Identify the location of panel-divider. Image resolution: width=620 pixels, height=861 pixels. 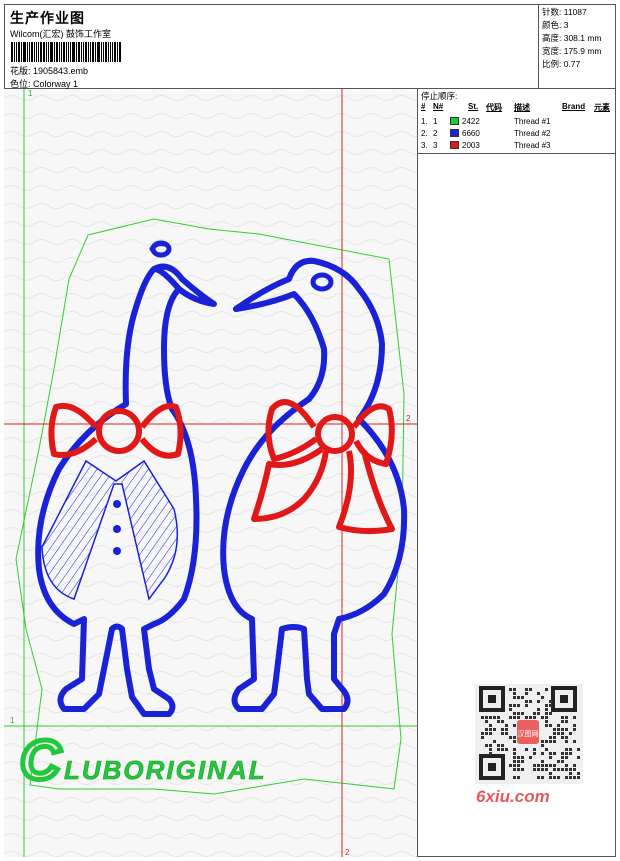
(517, 153).